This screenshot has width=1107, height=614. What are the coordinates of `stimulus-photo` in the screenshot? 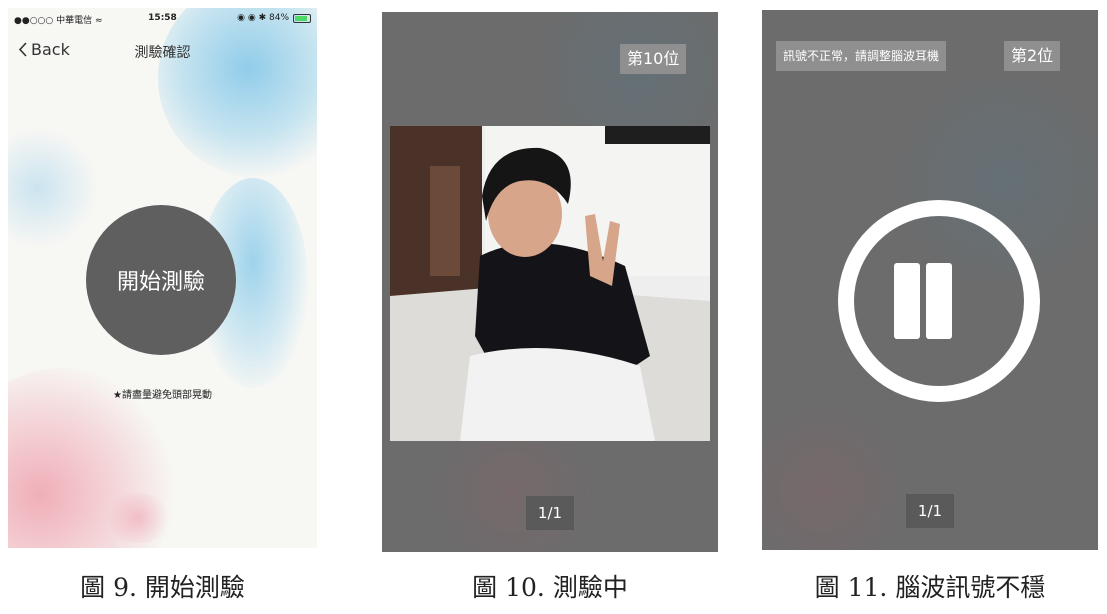 It's located at (550, 283).